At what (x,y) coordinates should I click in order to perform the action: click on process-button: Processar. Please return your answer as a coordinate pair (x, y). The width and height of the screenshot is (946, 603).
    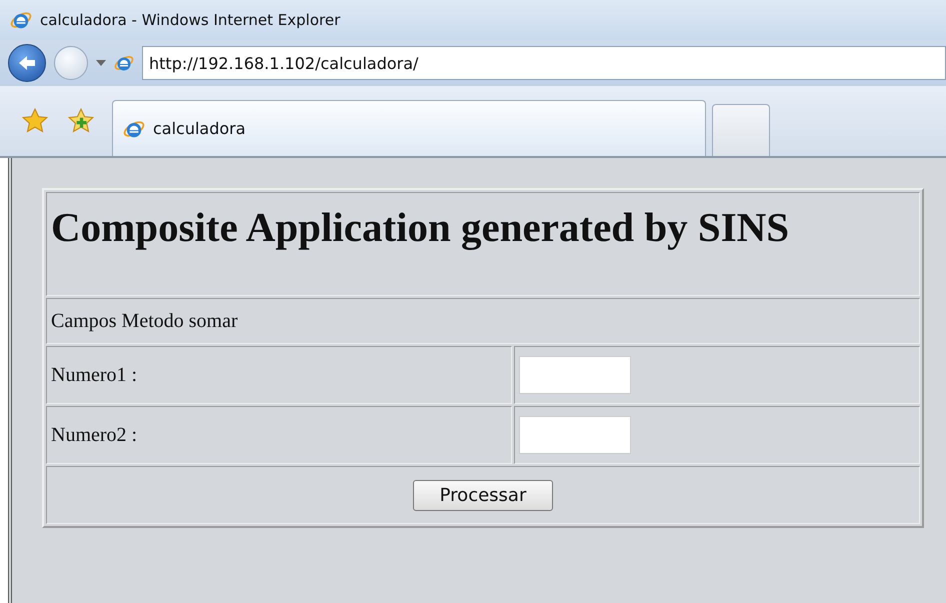
    Looking at the image, I should click on (483, 495).